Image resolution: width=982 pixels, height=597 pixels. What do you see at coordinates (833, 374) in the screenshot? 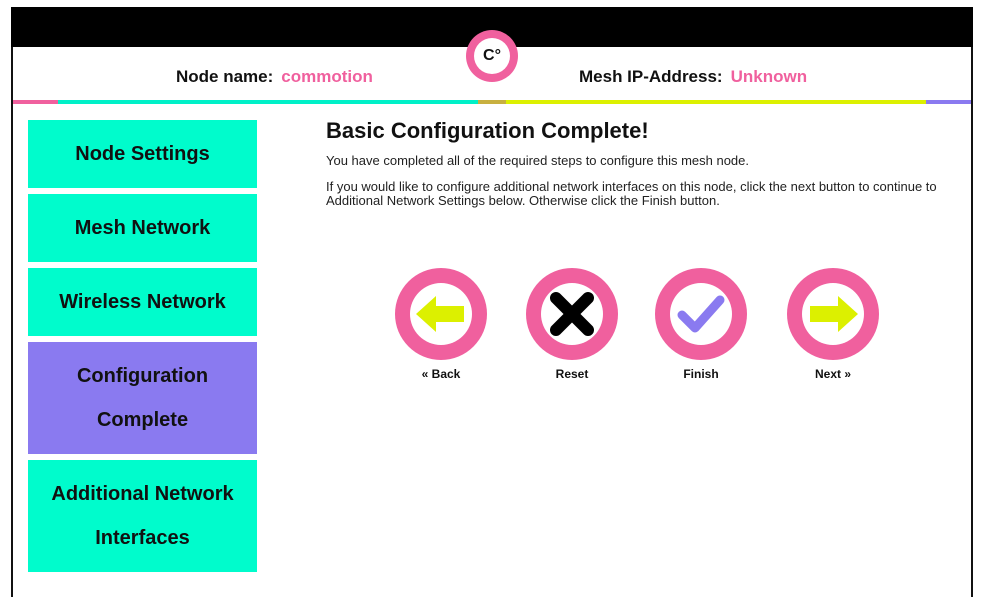
I see `next-label: Next »` at bounding box center [833, 374].